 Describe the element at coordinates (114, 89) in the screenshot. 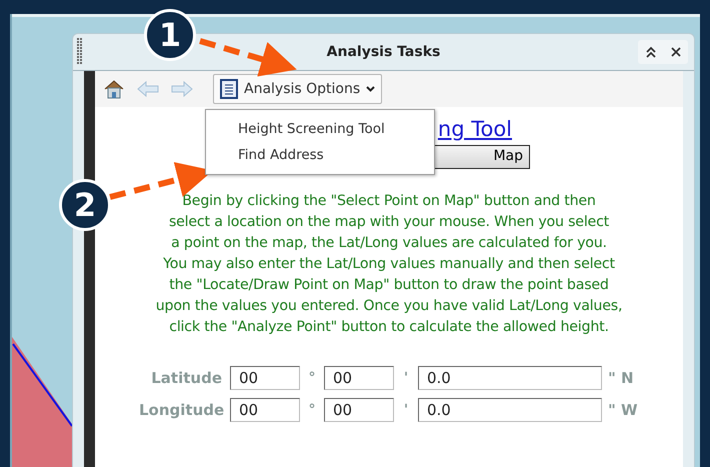

I see `home-icon` at that location.